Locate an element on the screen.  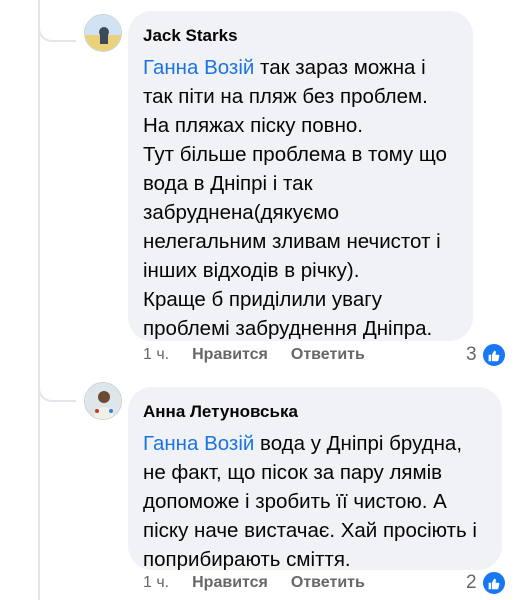
thread-line is located at coordinates (39, 300).